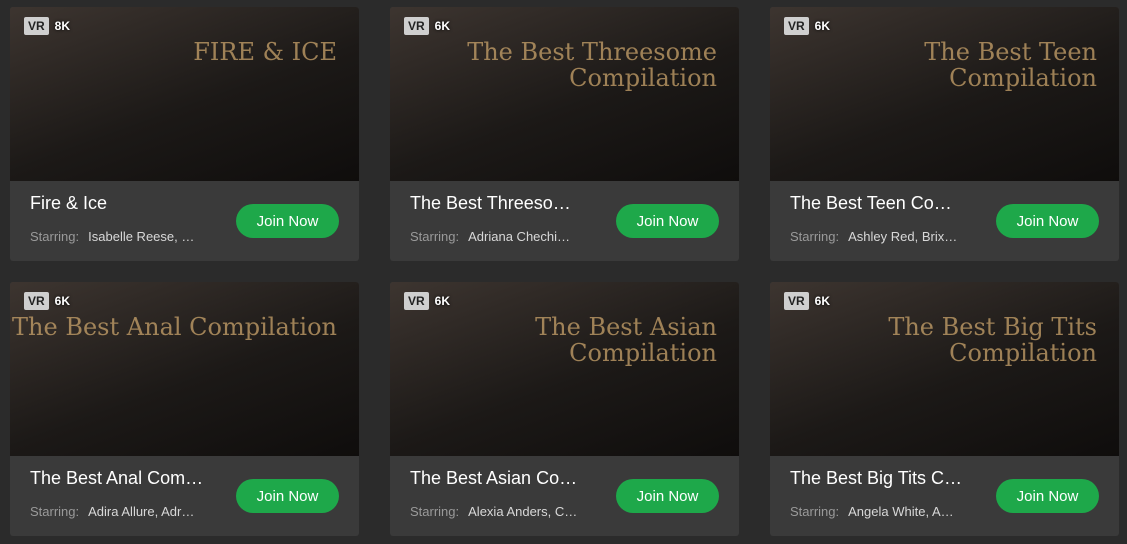  Describe the element at coordinates (992, 340) in the screenshot. I see `thumbnail-title: The Best Big Tits Compilation` at that location.